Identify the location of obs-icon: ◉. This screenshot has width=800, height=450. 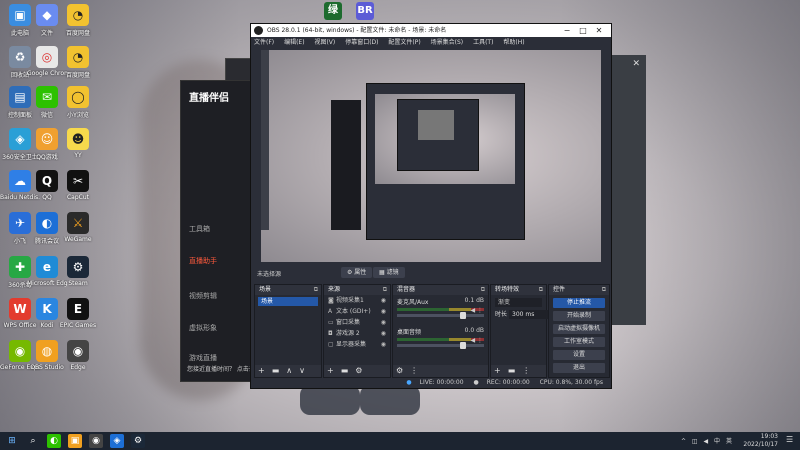
(78, 351).